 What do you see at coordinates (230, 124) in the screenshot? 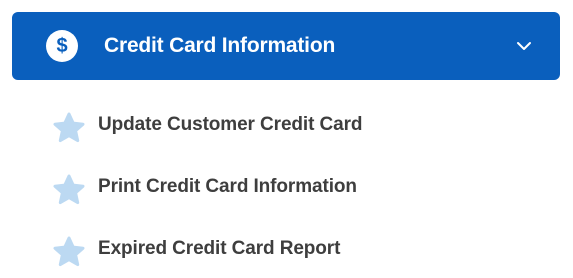
I see `submenu-item-label: Update Customer Credit Card` at bounding box center [230, 124].